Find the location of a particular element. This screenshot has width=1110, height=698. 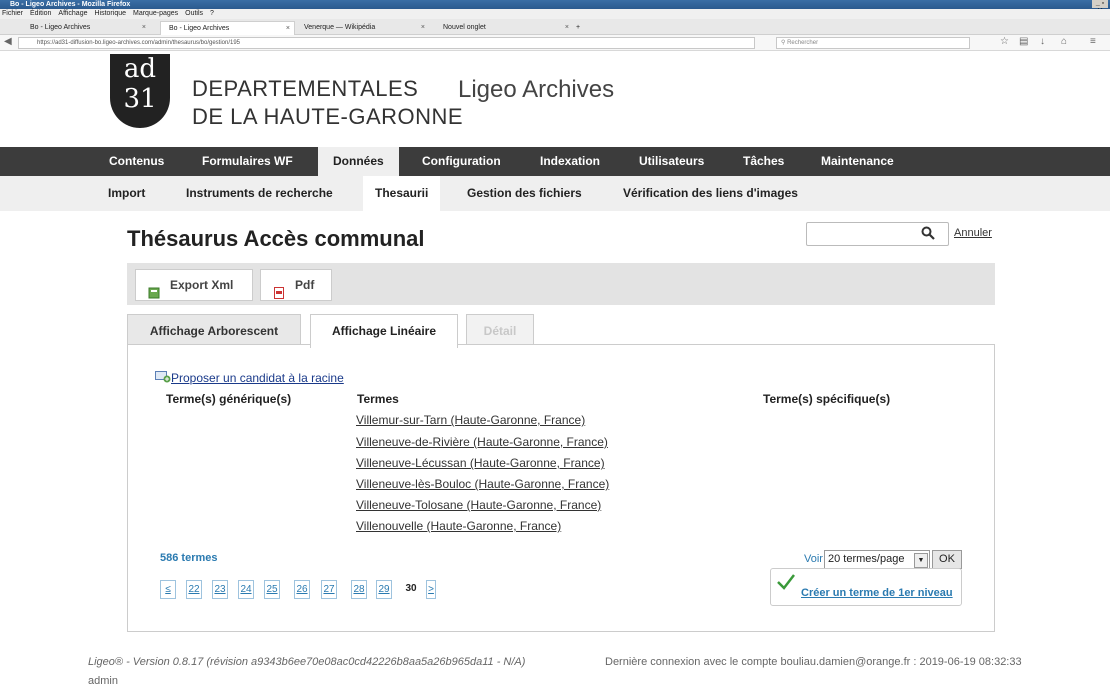

tab-label: Nouvel onglet is located at coordinates (464, 27).